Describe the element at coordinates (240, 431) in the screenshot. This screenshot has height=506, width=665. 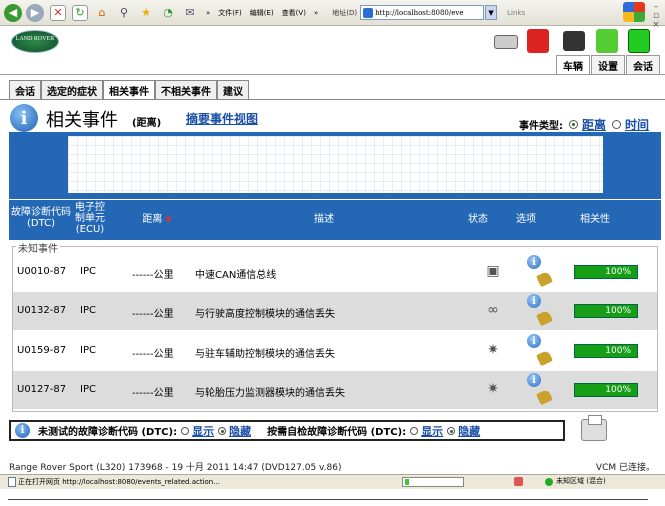
I see `untested-hide-link: 隐藏` at that location.